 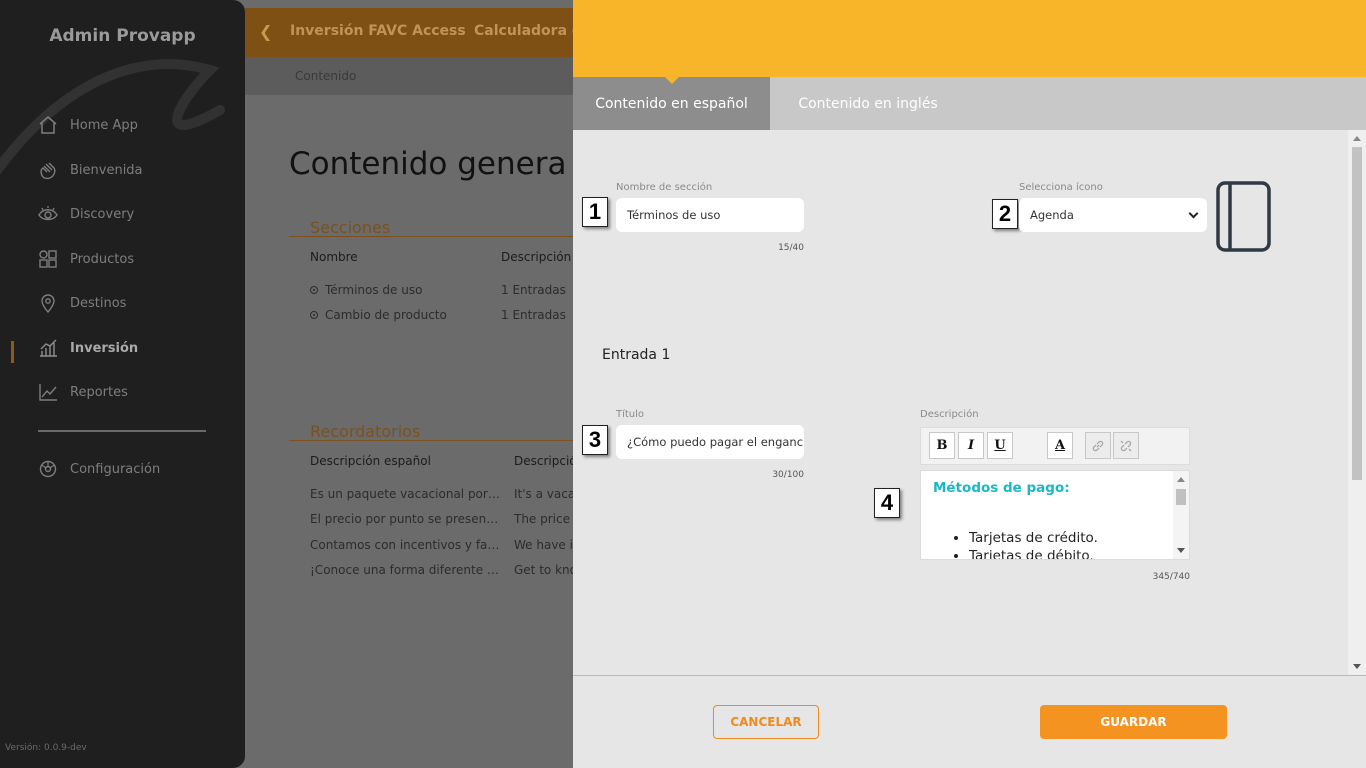 What do you see at coordinates (378, 315) in the screenshot?
I see `table-row: Cambio de producto` at bounding box center [378, 315].